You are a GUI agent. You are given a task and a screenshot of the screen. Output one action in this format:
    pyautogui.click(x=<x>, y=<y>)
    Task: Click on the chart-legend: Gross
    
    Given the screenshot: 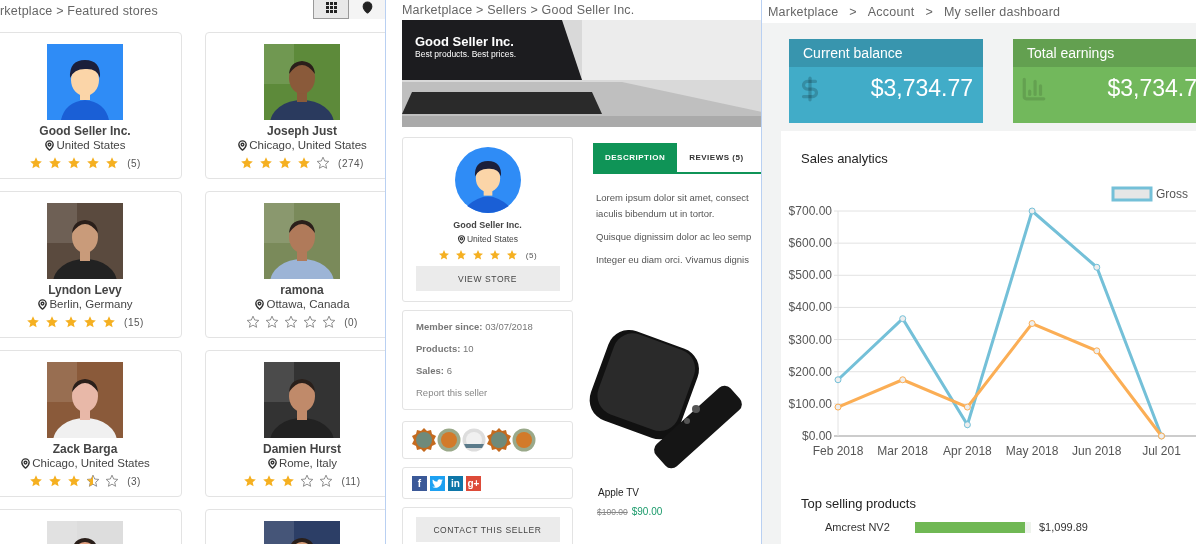 What is the action you would take?
    pyautogui.click(x=1149, y=194)
    